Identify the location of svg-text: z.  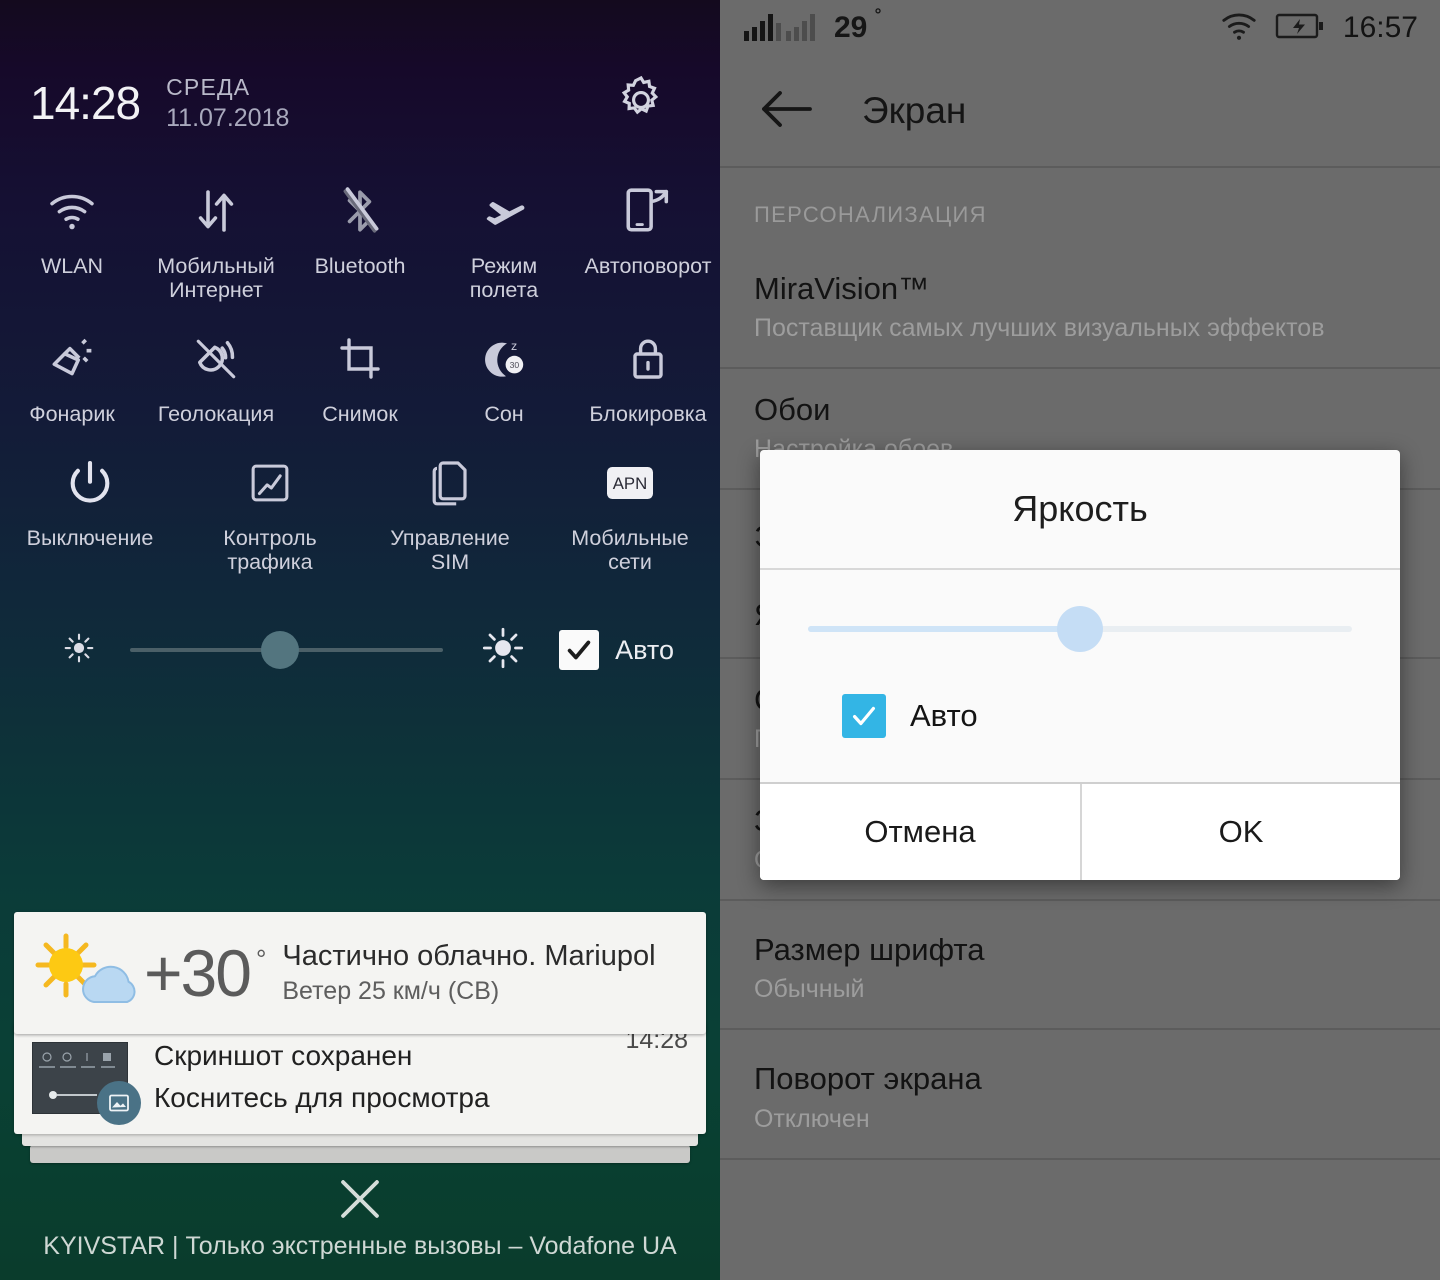
(514, 346).